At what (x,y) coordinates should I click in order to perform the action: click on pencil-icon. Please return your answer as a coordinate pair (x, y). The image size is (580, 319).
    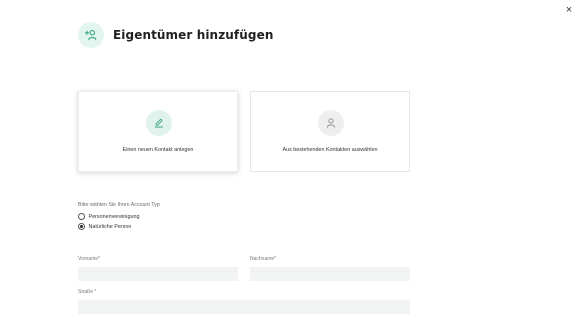
    Looking at the image, I should click on (159, 123).